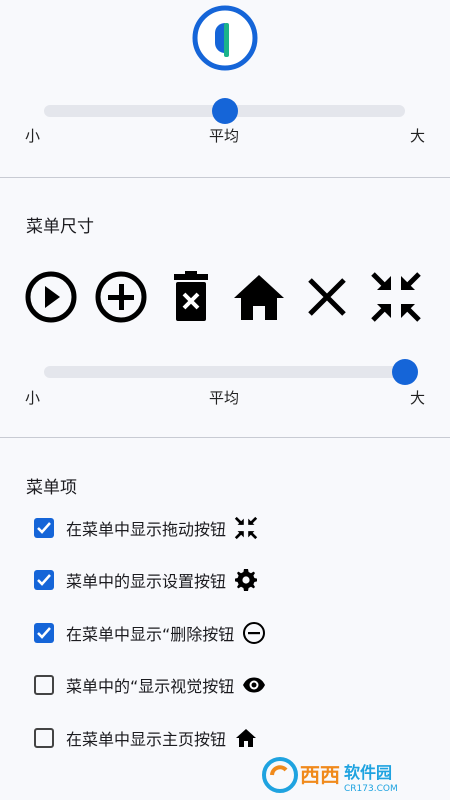  I want to click on menu-item-drag-button: 在菜单中显示拖动按钮, so click(146, 528).